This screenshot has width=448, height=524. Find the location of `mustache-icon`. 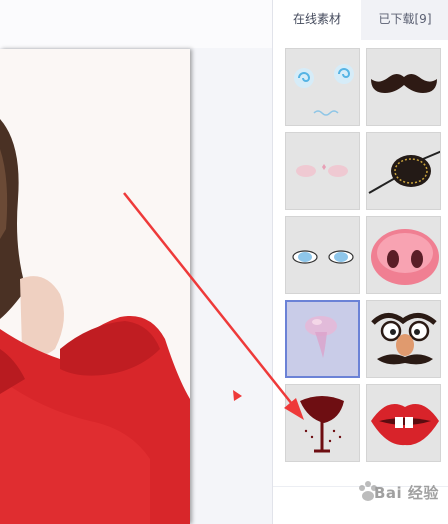

mustache-icon is located at coordinates (404, 83).